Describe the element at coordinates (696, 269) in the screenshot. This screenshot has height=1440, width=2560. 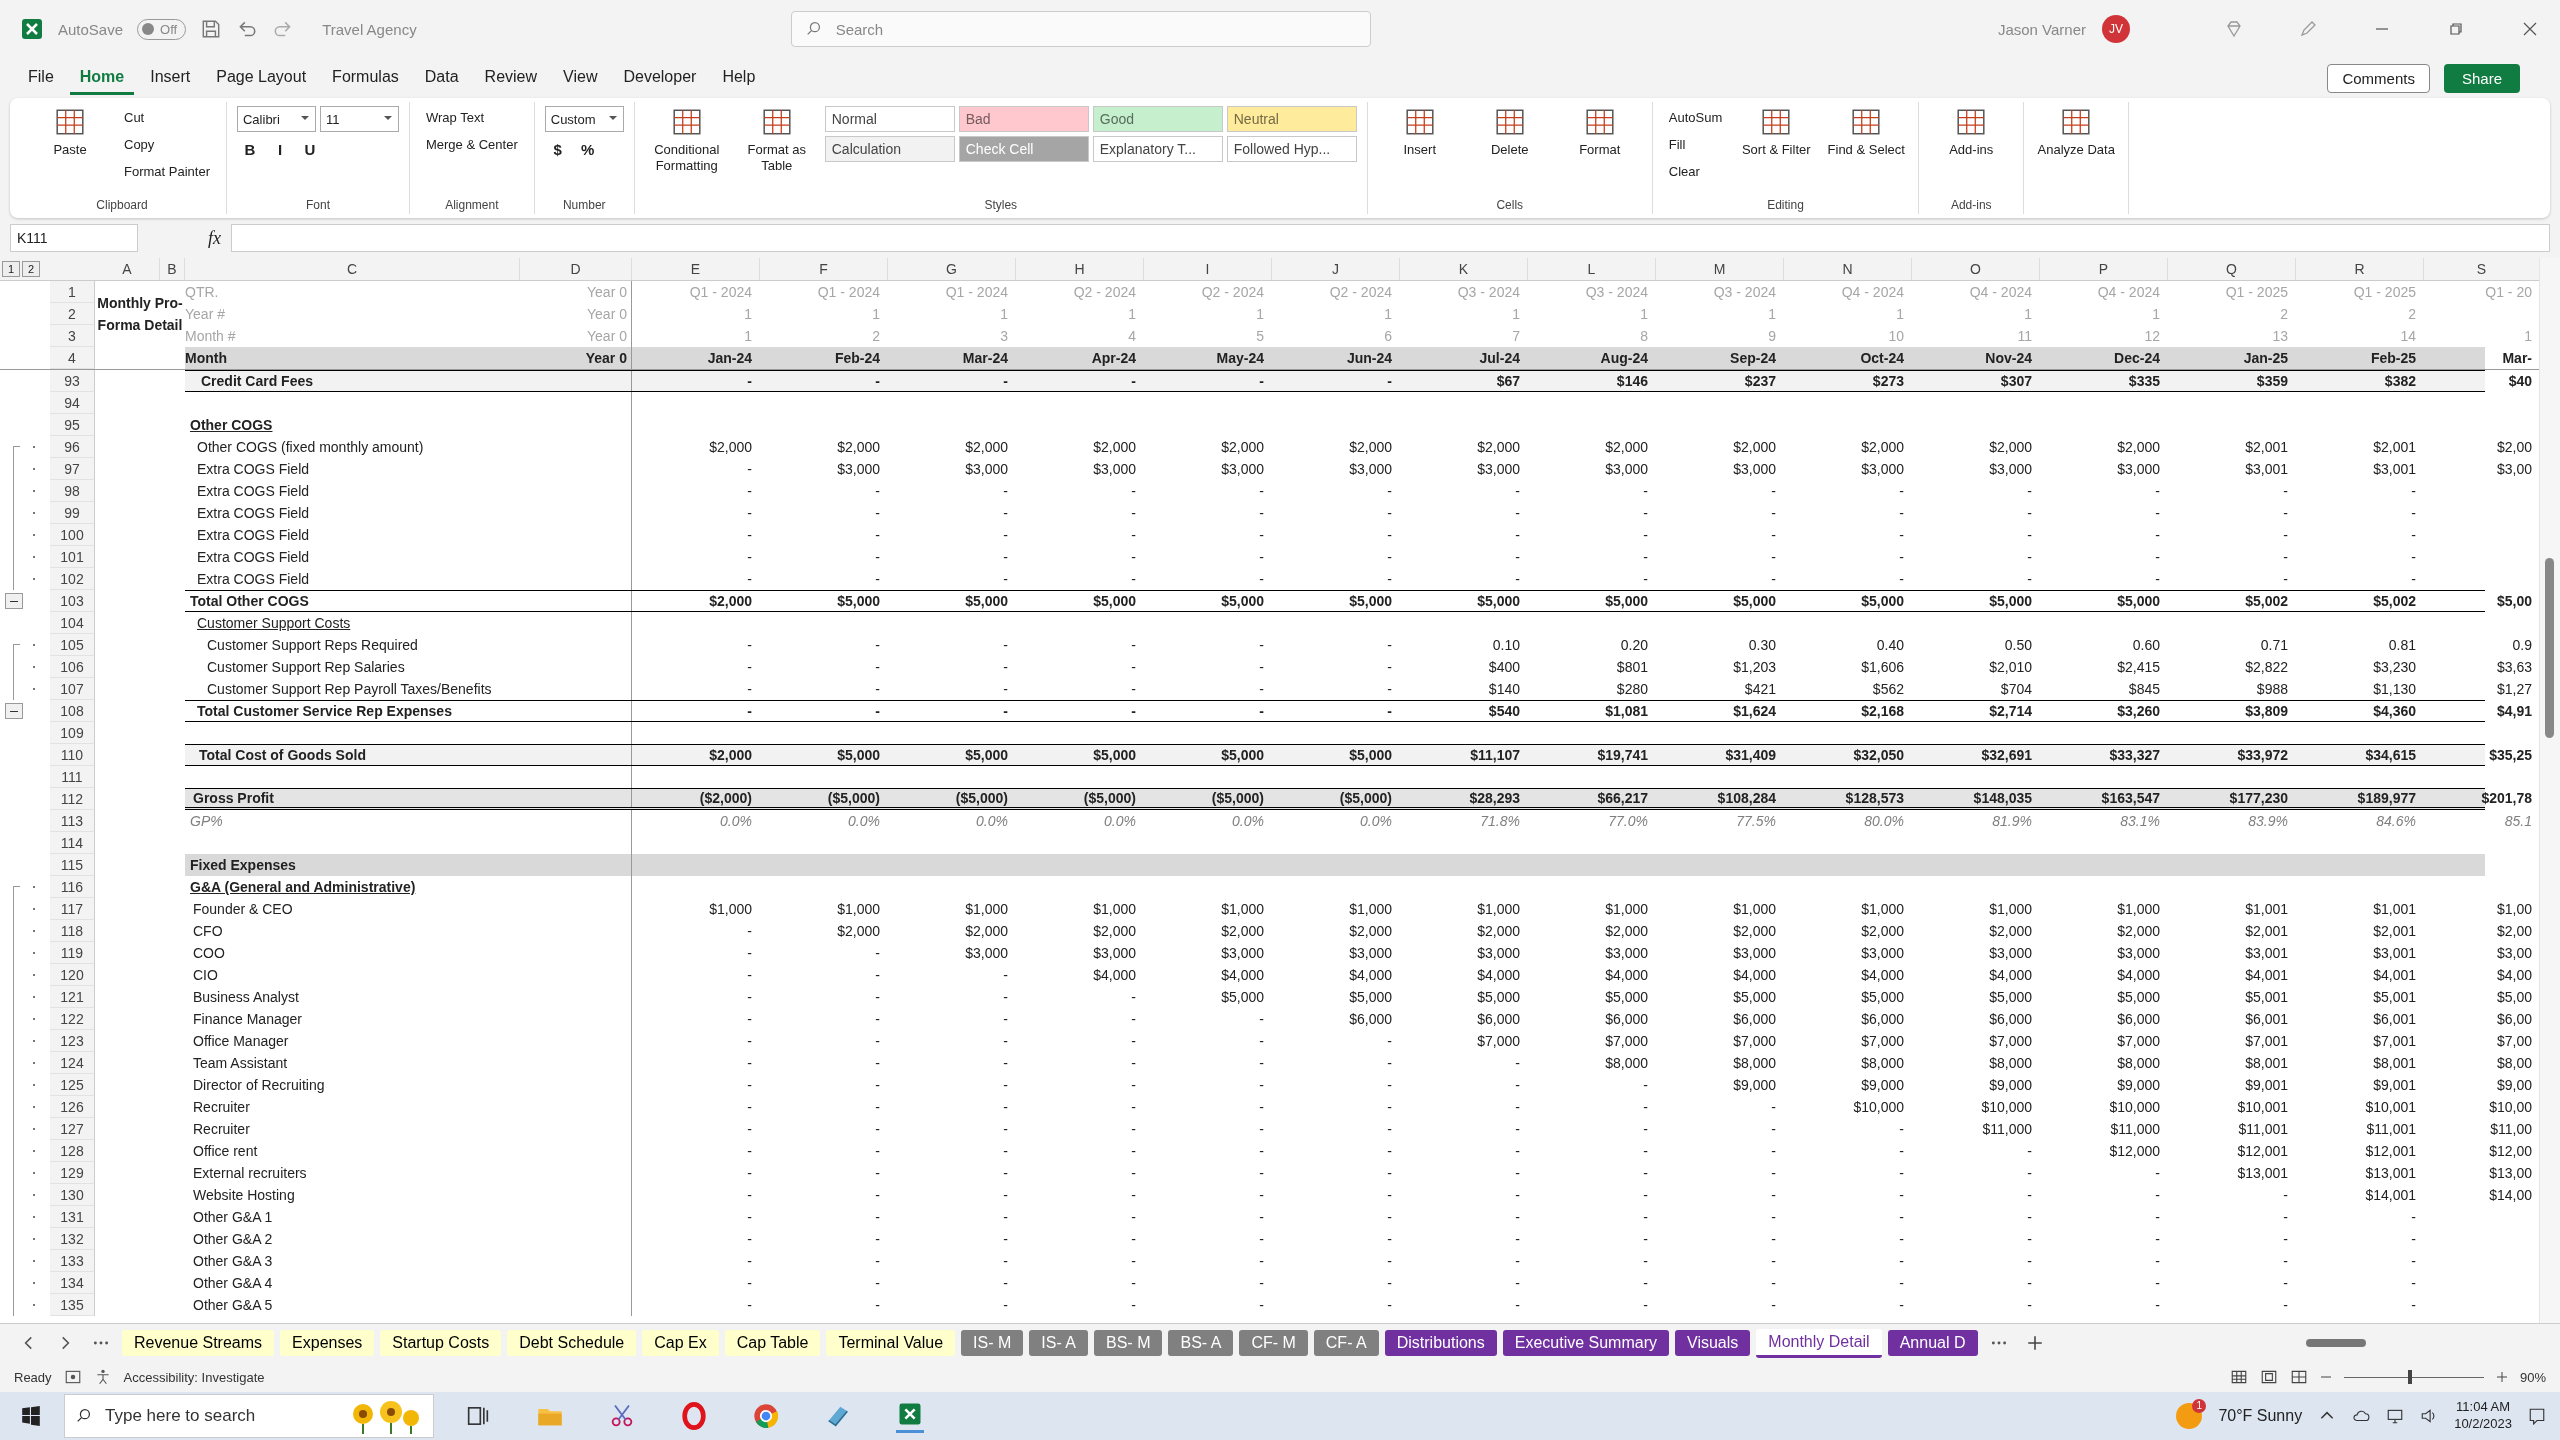
I see `column-header: E` at that location.